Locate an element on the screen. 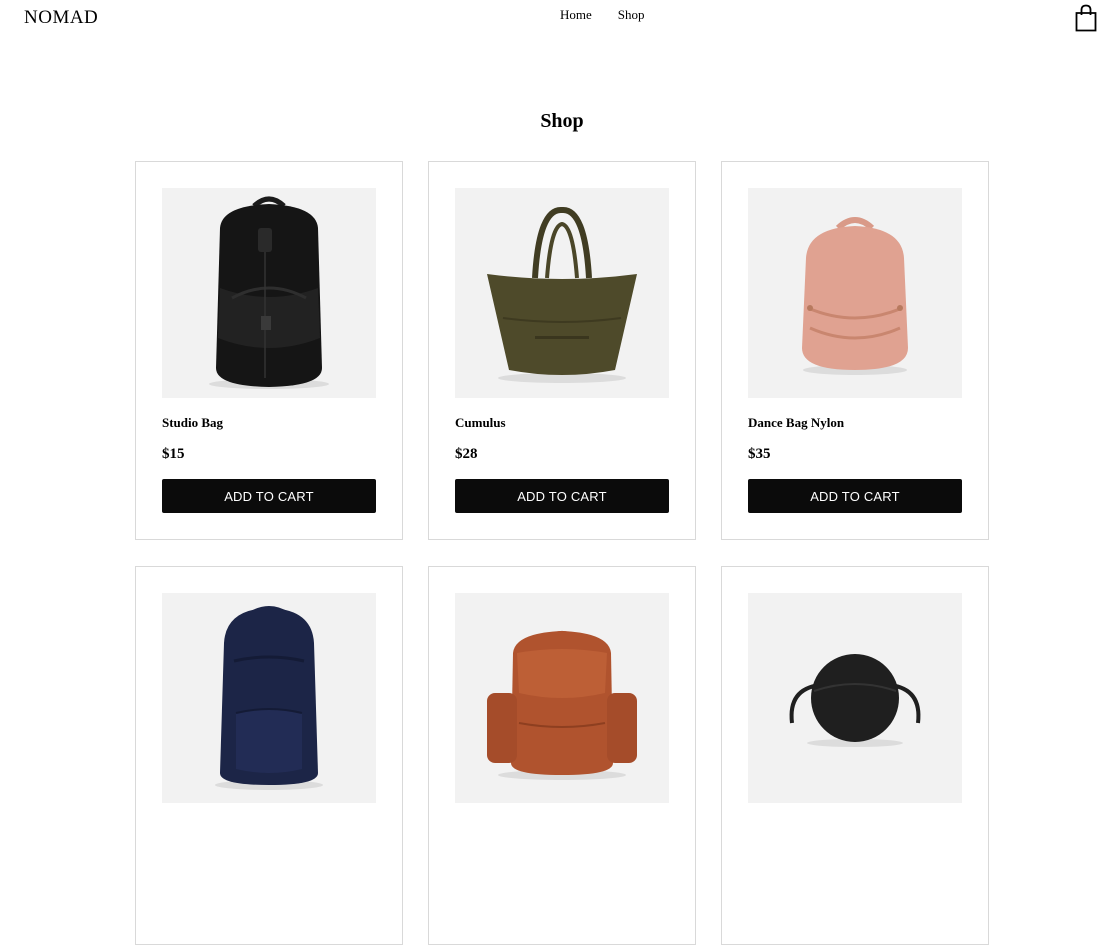  olive-tote-icon is located at coordinates (562, 293).